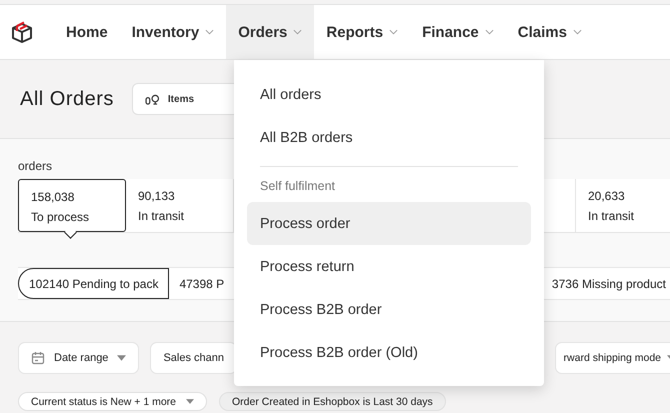  What do you see at coordinates (362, 32) in the screenshot?
I see `nav-menu-item: Reports` at bounding box center [362, 32].